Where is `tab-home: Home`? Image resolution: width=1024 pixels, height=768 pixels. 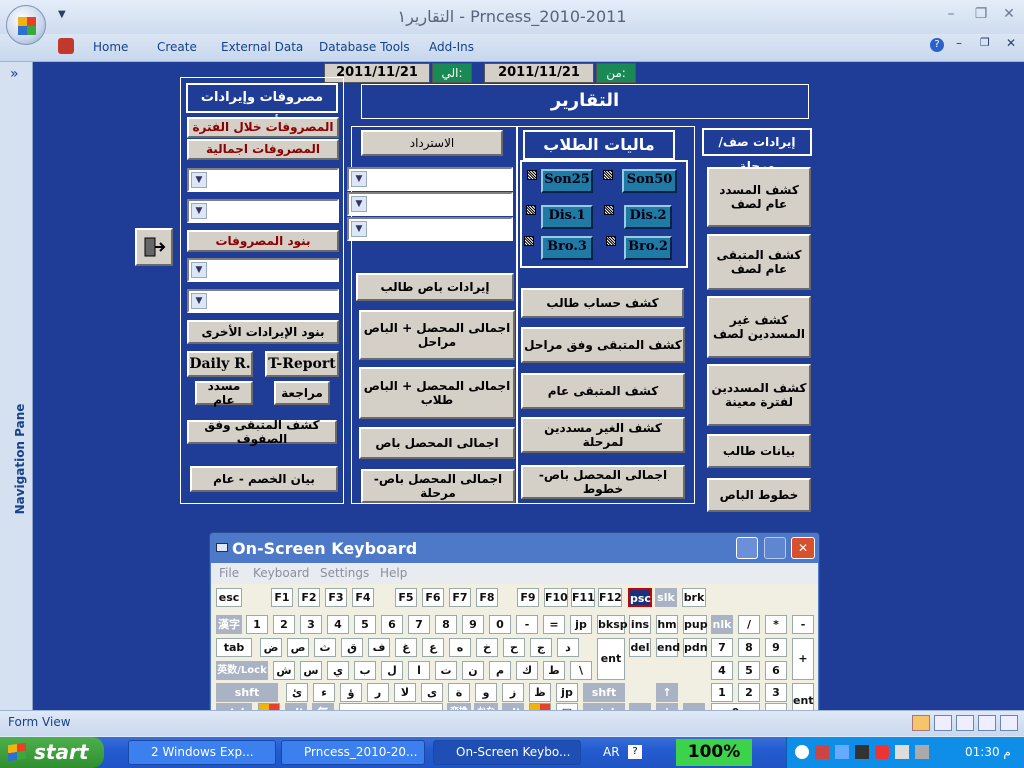
tab-home: Home is located at coordinates (110, 47).